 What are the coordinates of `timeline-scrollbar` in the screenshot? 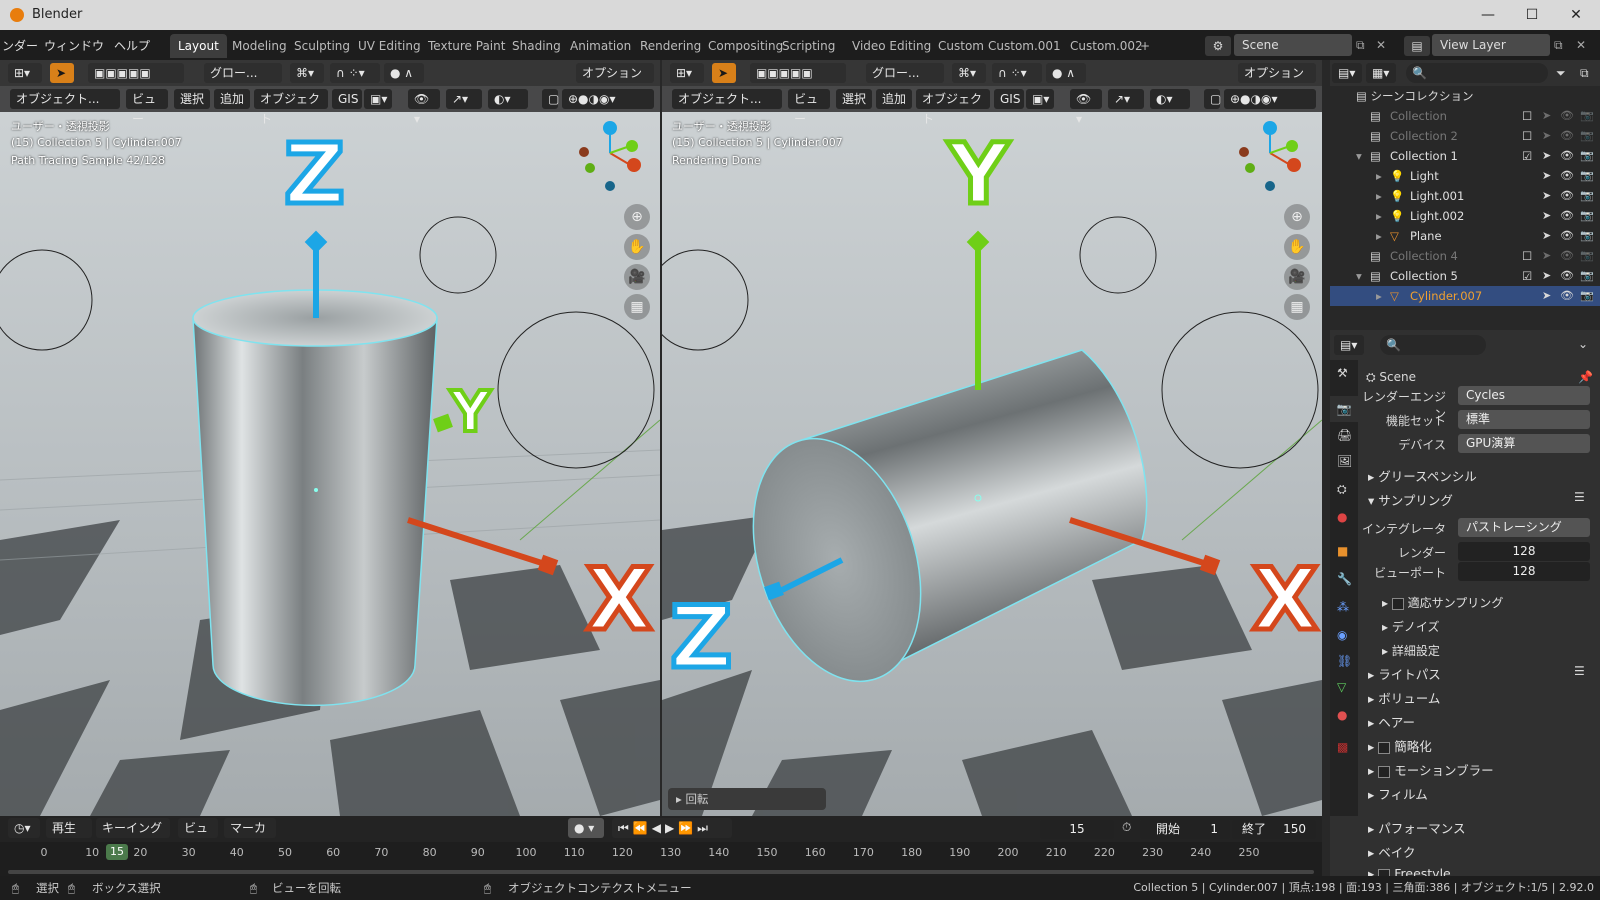 It's located at (661, 872).